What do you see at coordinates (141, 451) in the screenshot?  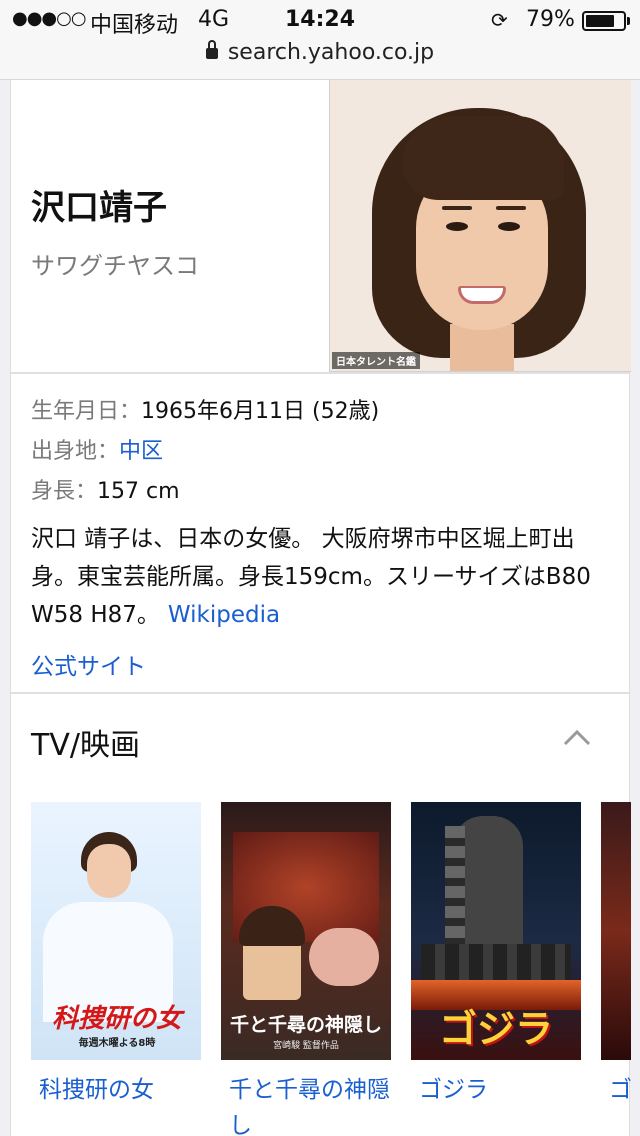 I see `fact-origin-link: 中区` at bounding box center [141, 451].